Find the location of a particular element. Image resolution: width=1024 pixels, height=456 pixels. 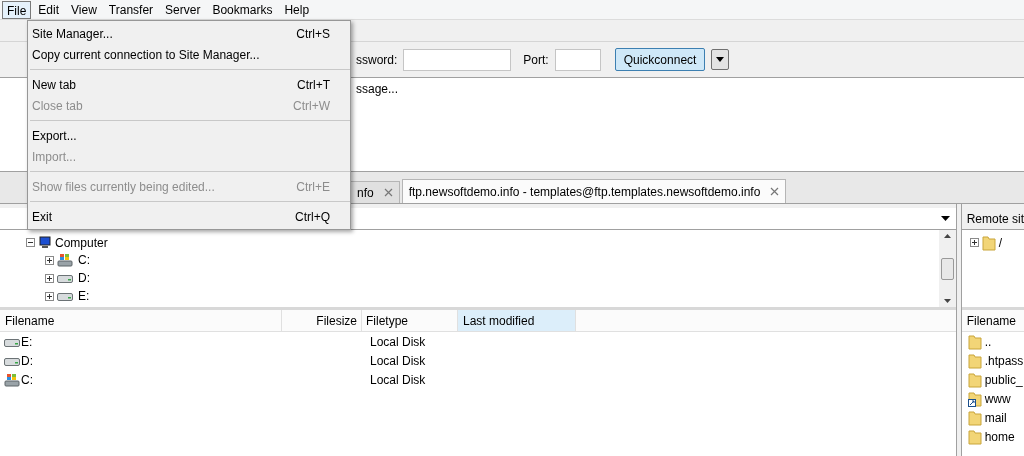

password-label: ssword: is located at coordinates (377, 60).